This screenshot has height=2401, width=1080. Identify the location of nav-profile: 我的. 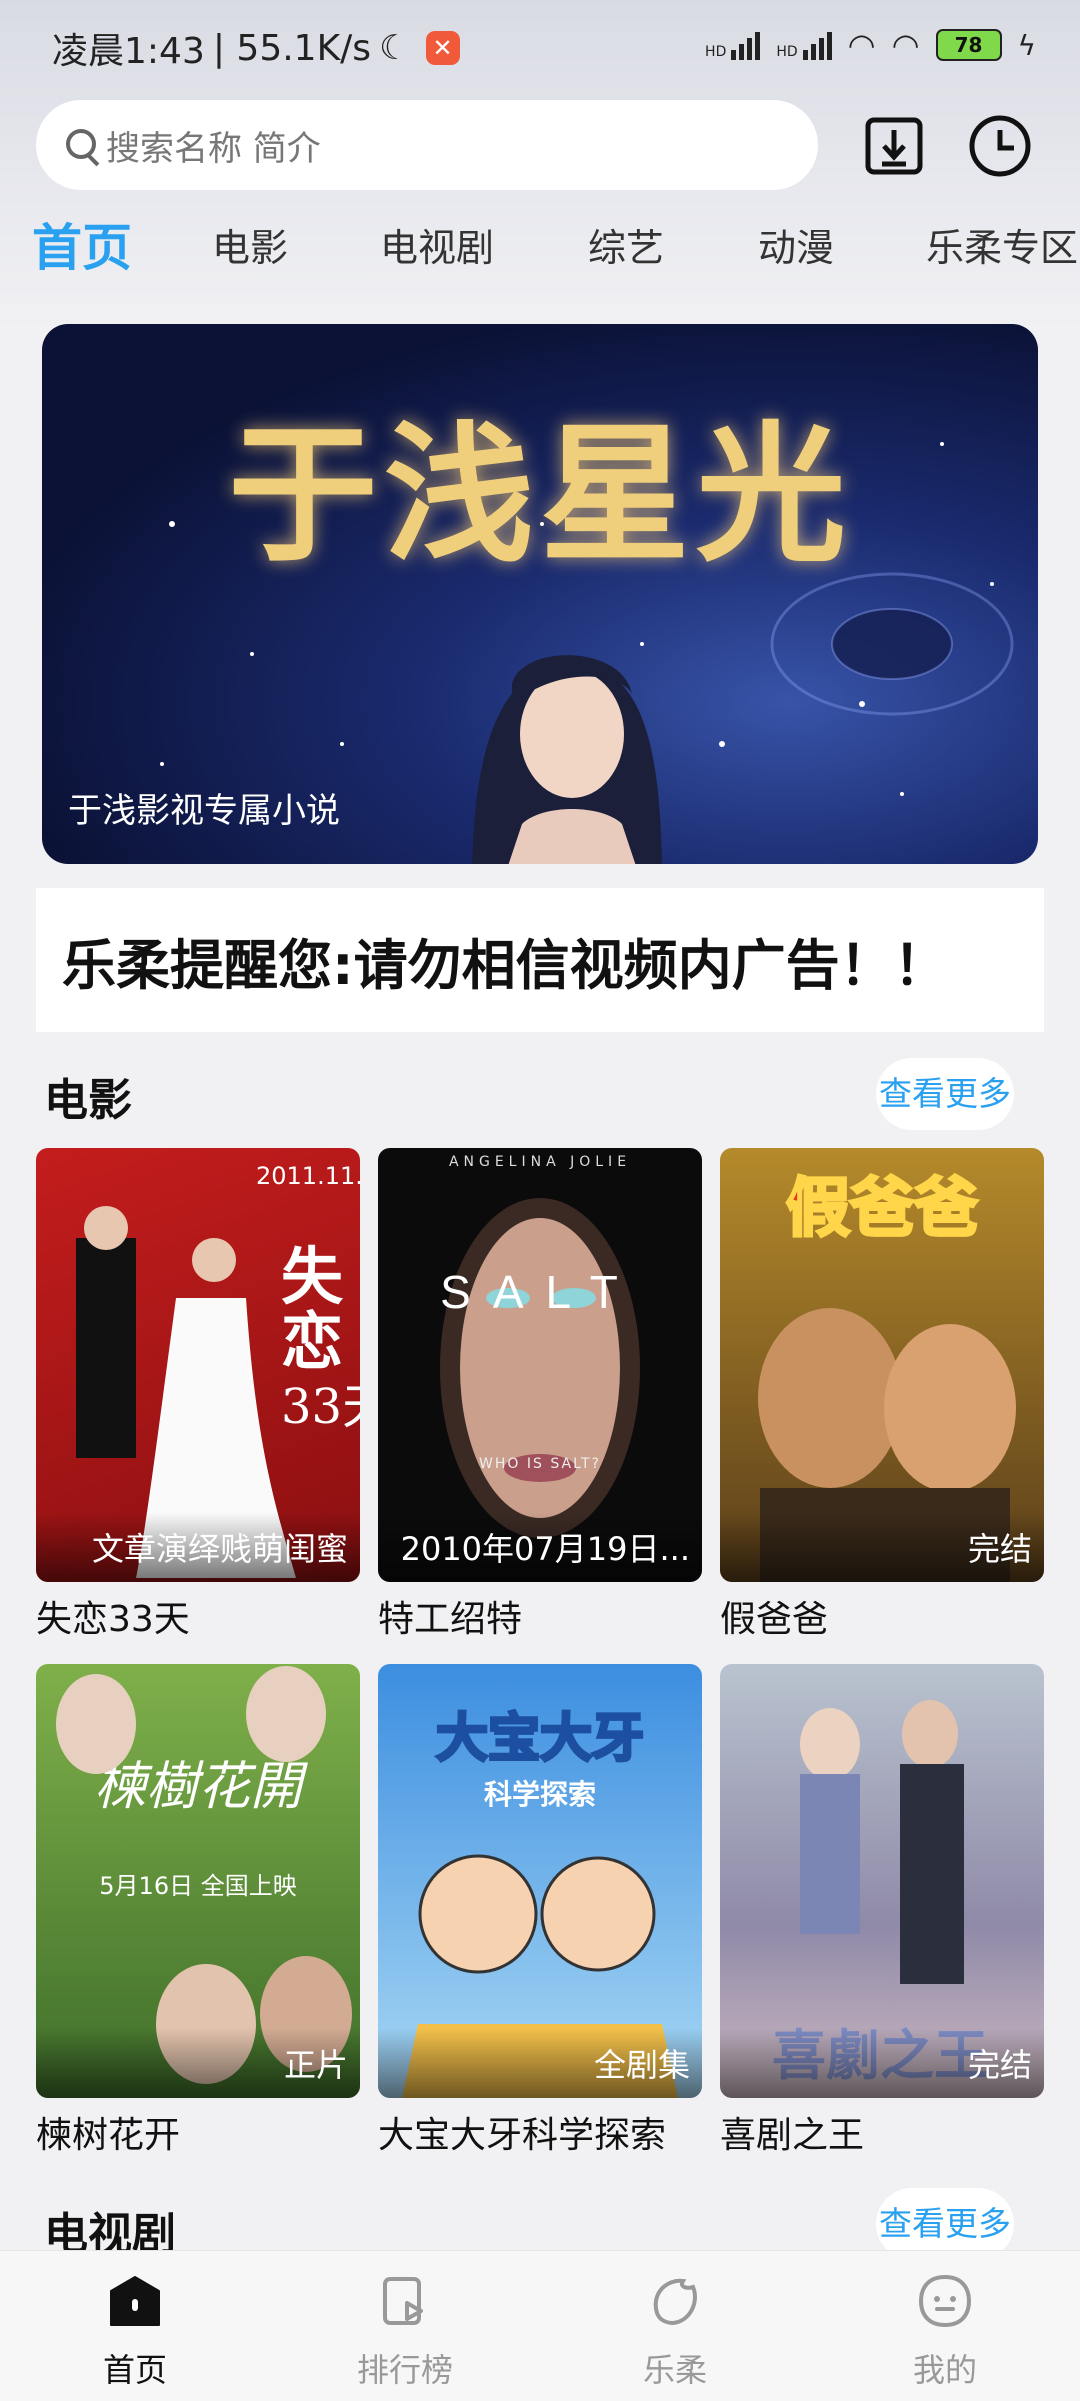
(945, 2326).